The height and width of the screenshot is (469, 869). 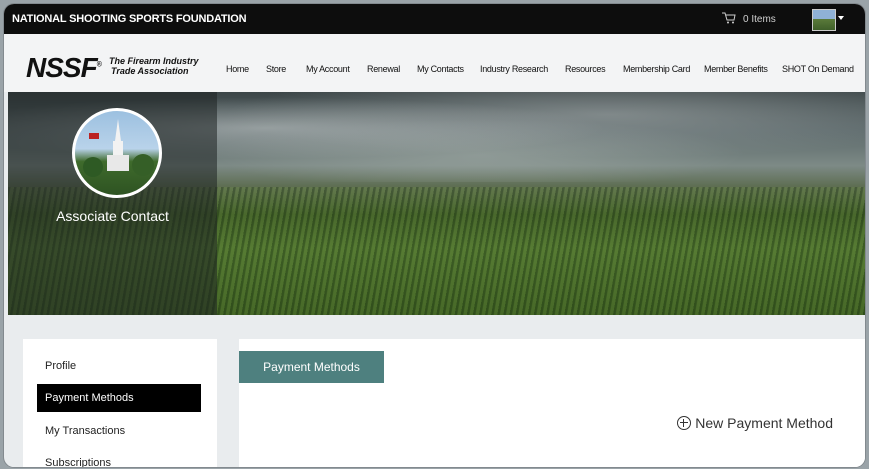 What do you see at coordinates (119, 366) in the screenshot?
I see `sidebar-item-profile: Profile` at bounding box center [119, 366].